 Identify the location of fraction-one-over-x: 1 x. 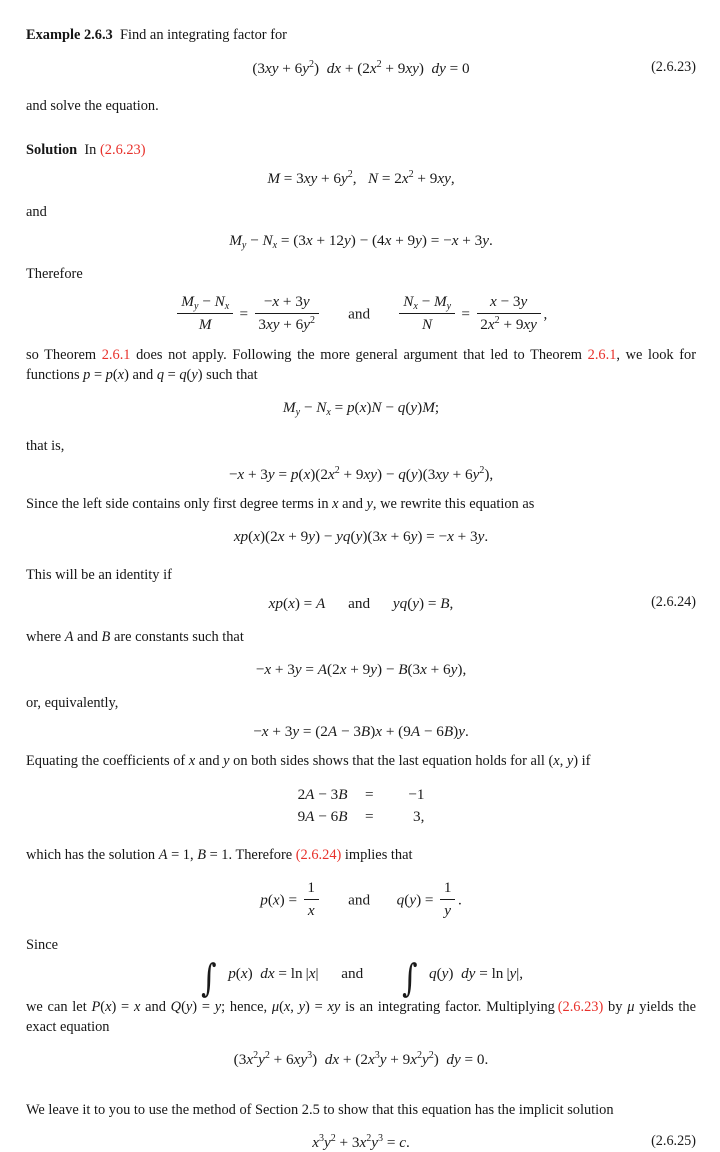
(311, 900).